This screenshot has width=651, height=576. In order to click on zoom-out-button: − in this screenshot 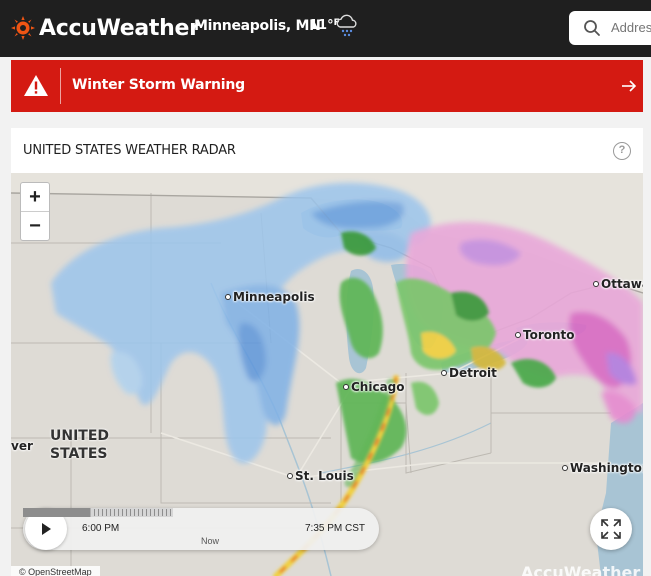, I will do `click(35, 226)`.